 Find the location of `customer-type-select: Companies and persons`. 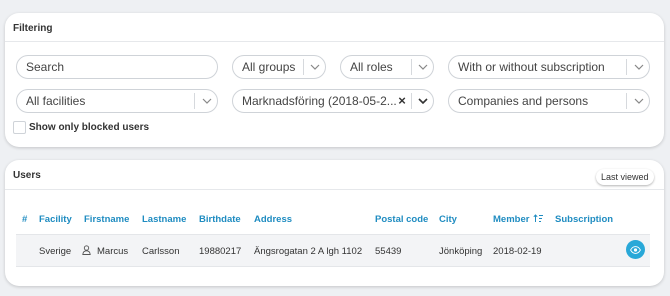

customer-type-select: Companies and persons is located at coordinates (549, 101).